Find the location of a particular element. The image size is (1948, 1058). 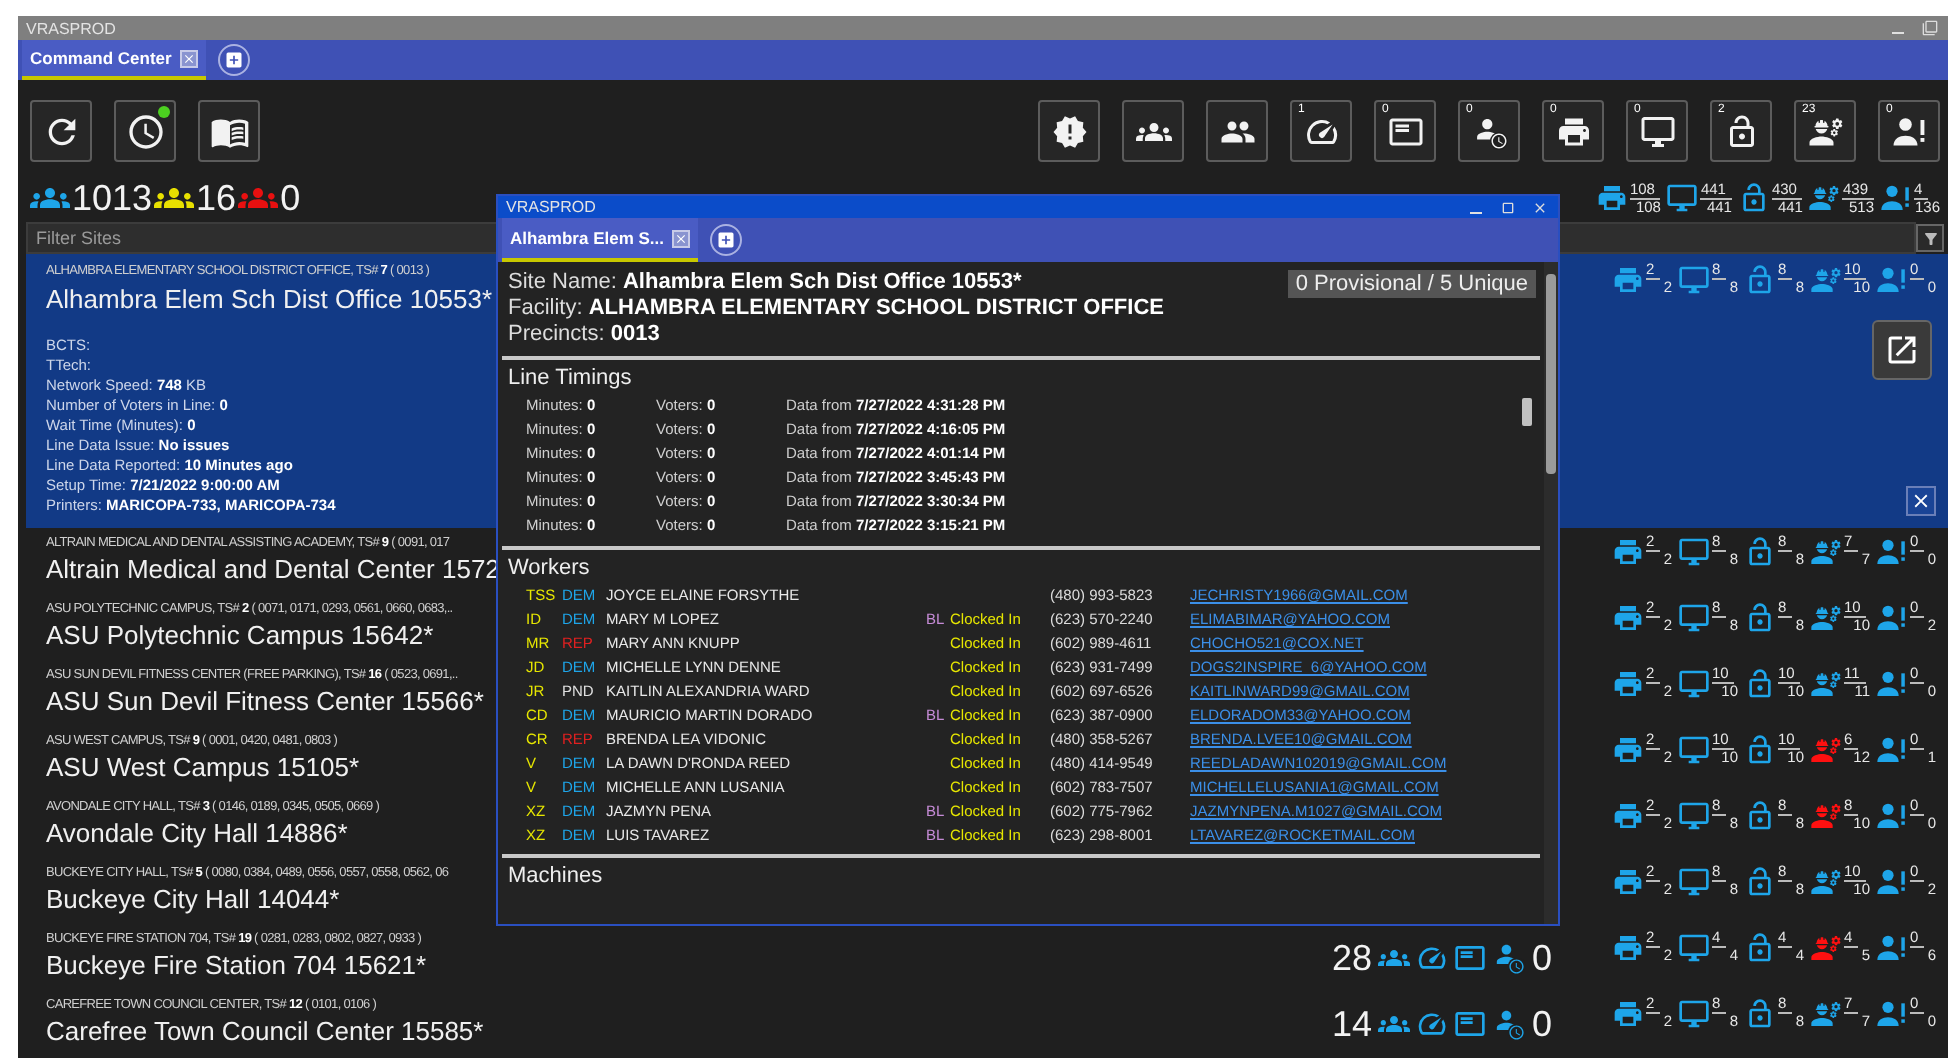

people-count: 16 is located at coordinates (216, 198).